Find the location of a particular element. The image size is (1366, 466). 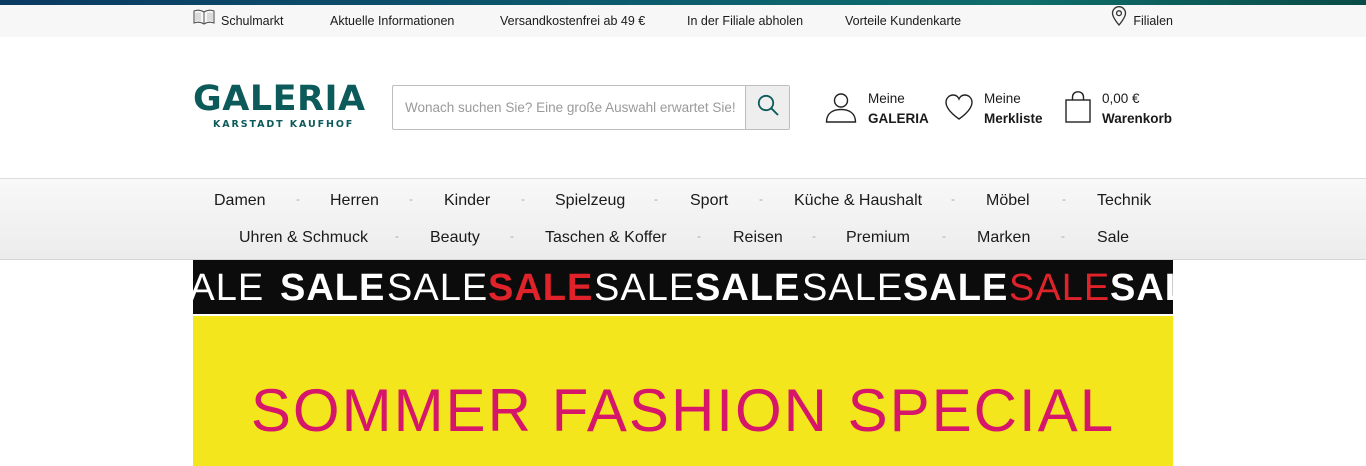

nav-item-technik: Technik is located at coordinates (1124, 201).